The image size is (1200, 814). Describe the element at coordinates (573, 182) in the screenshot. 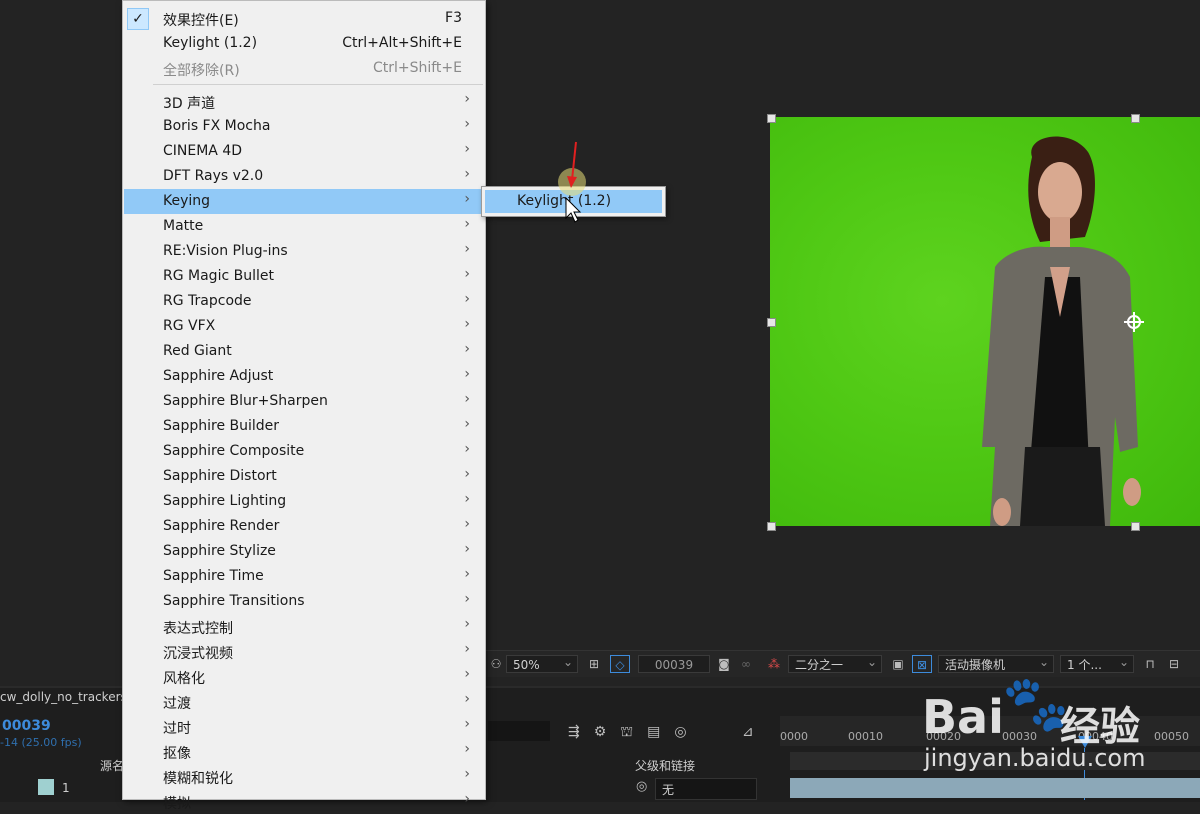

I see `red-arrow-icon` at that location.